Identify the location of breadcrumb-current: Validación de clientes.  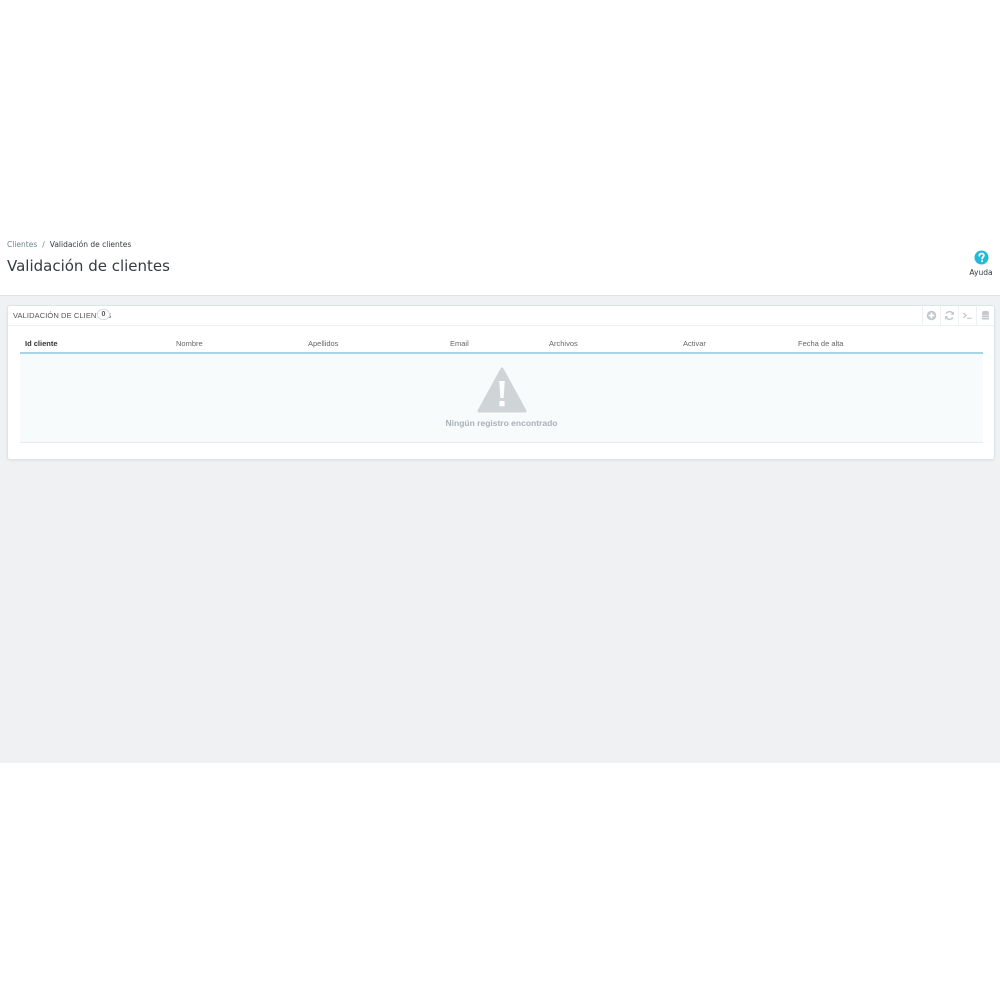
(90, 244).